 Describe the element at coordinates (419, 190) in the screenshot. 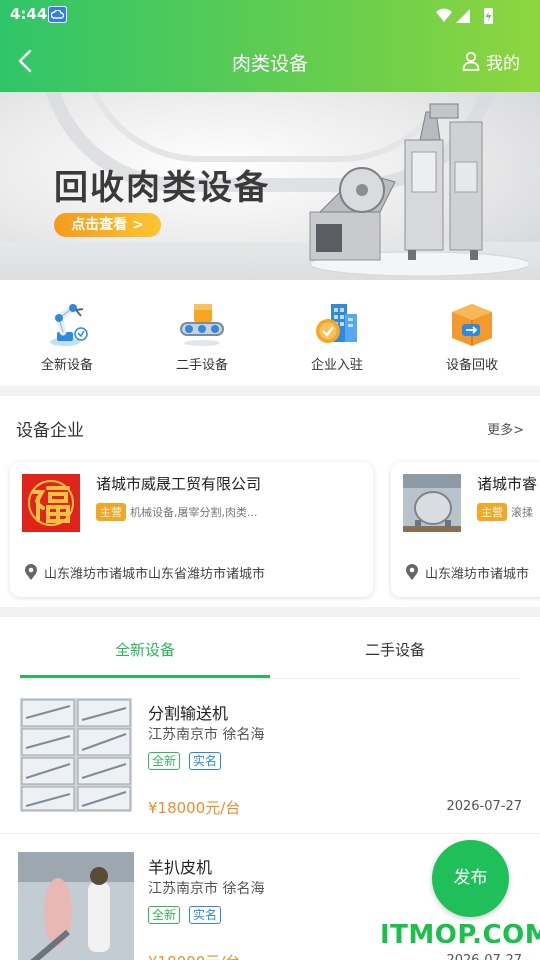

I see `meat-slicer-machine-image` at that location.